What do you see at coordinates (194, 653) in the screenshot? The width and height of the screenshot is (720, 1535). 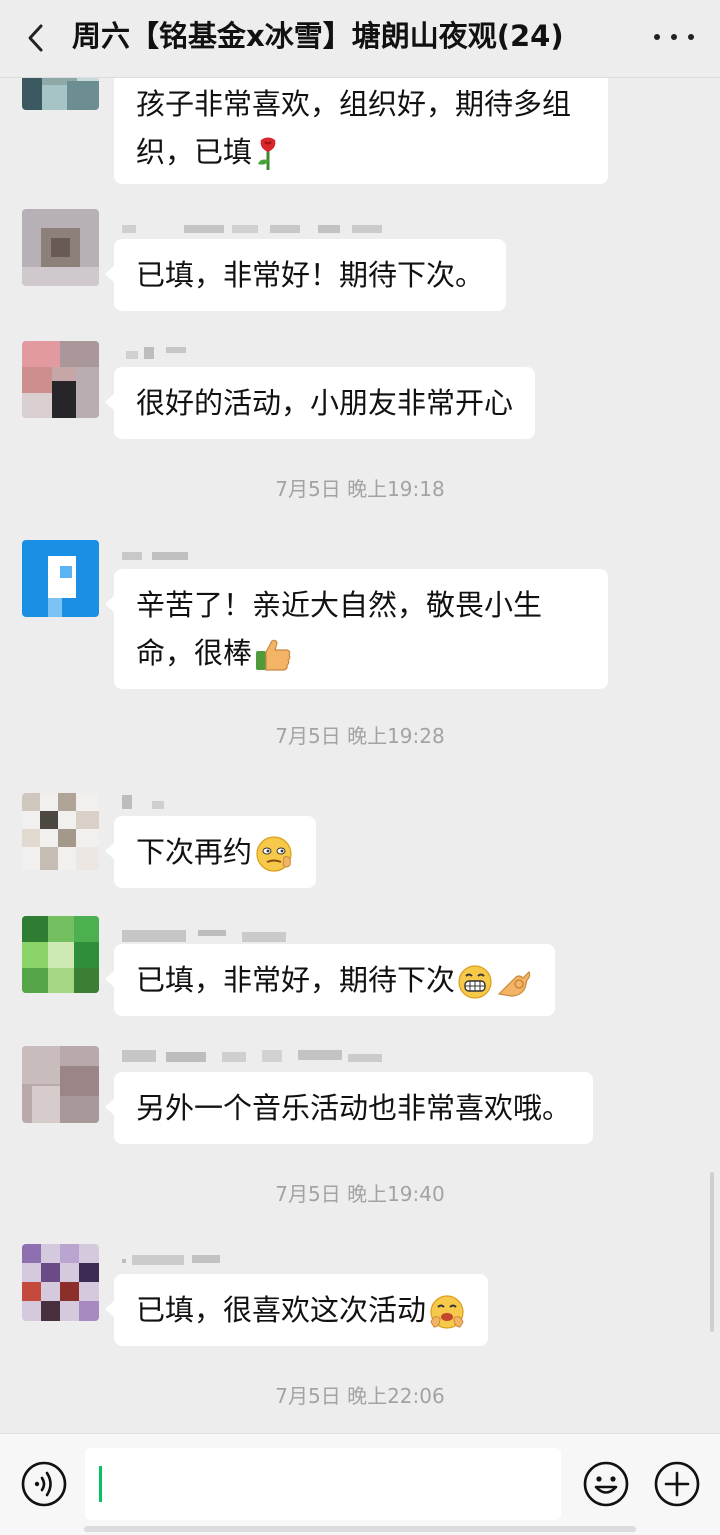 I see `message-text: 命，很棒` at bounding box center [194, 653].